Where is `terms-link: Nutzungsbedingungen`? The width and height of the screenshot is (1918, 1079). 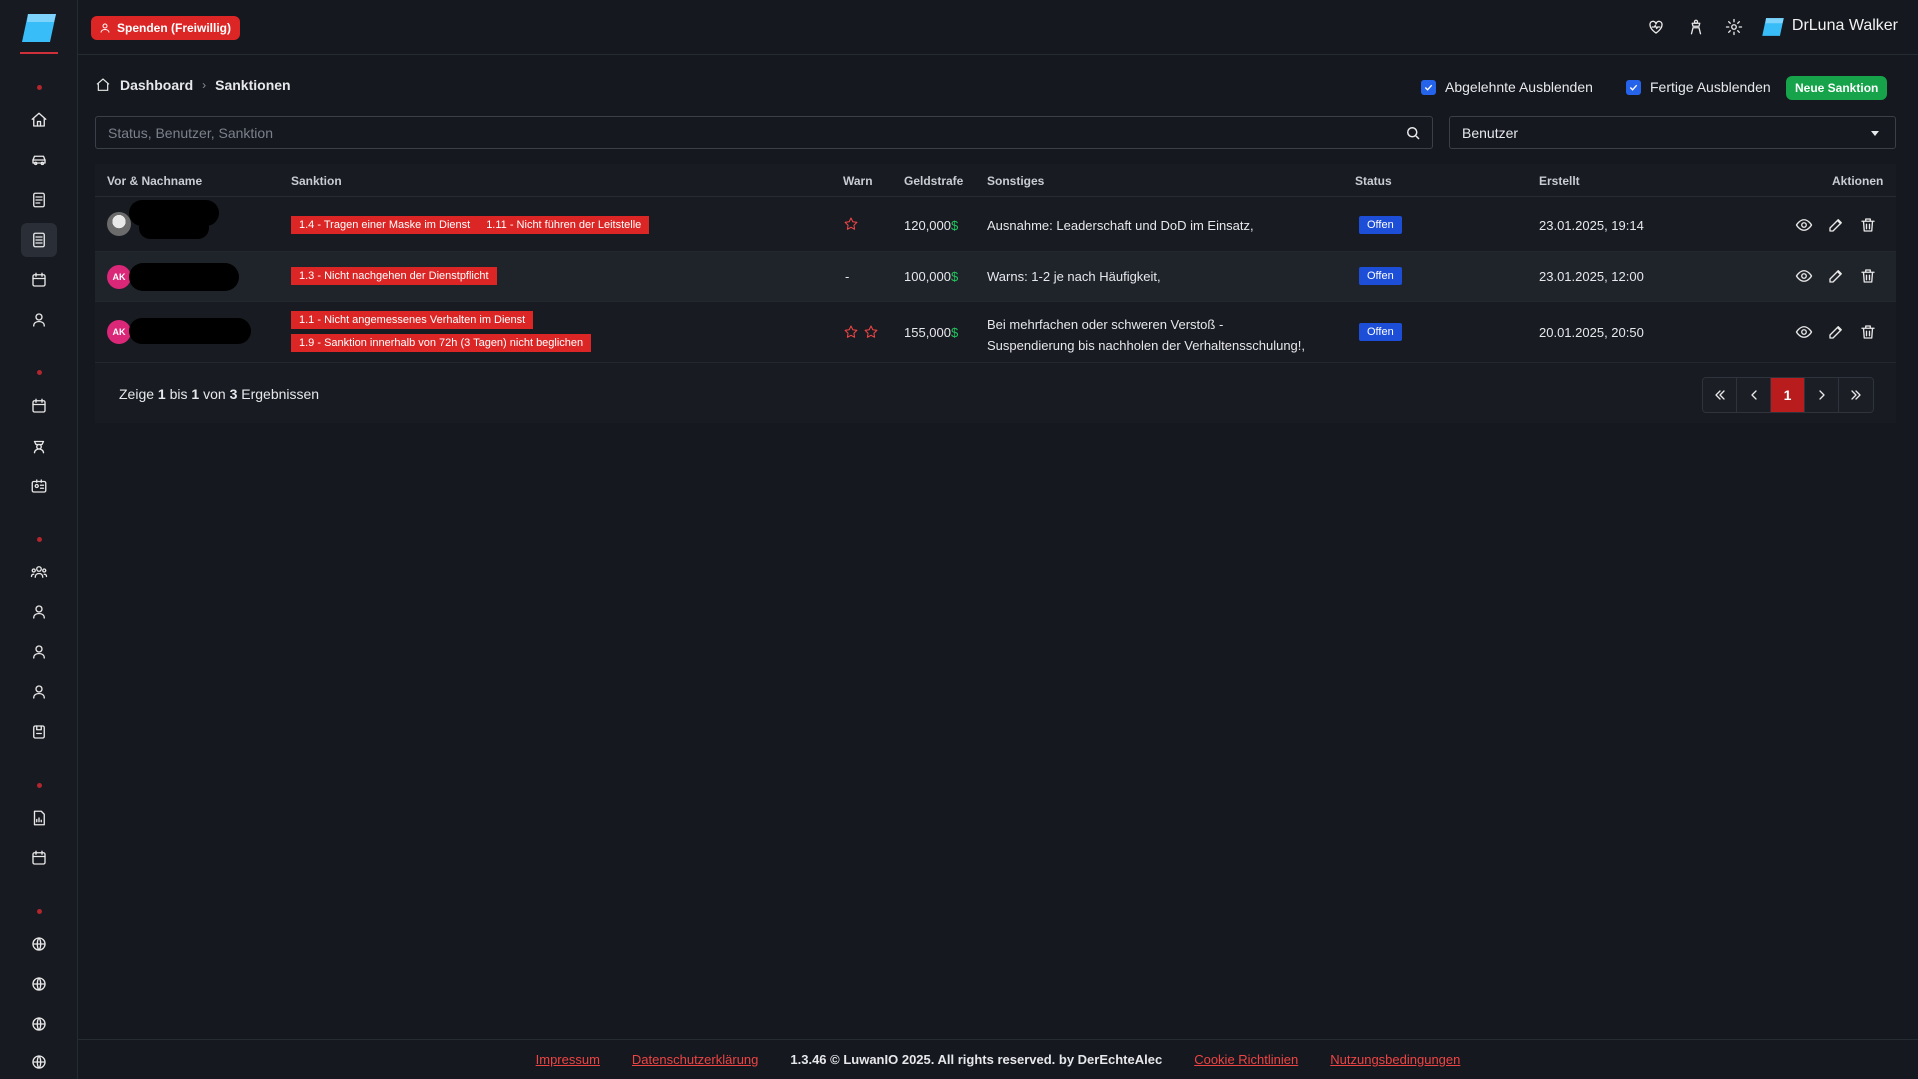
terms-link: Nutzungsbedingungen is located at coordinates (1395, 1059).